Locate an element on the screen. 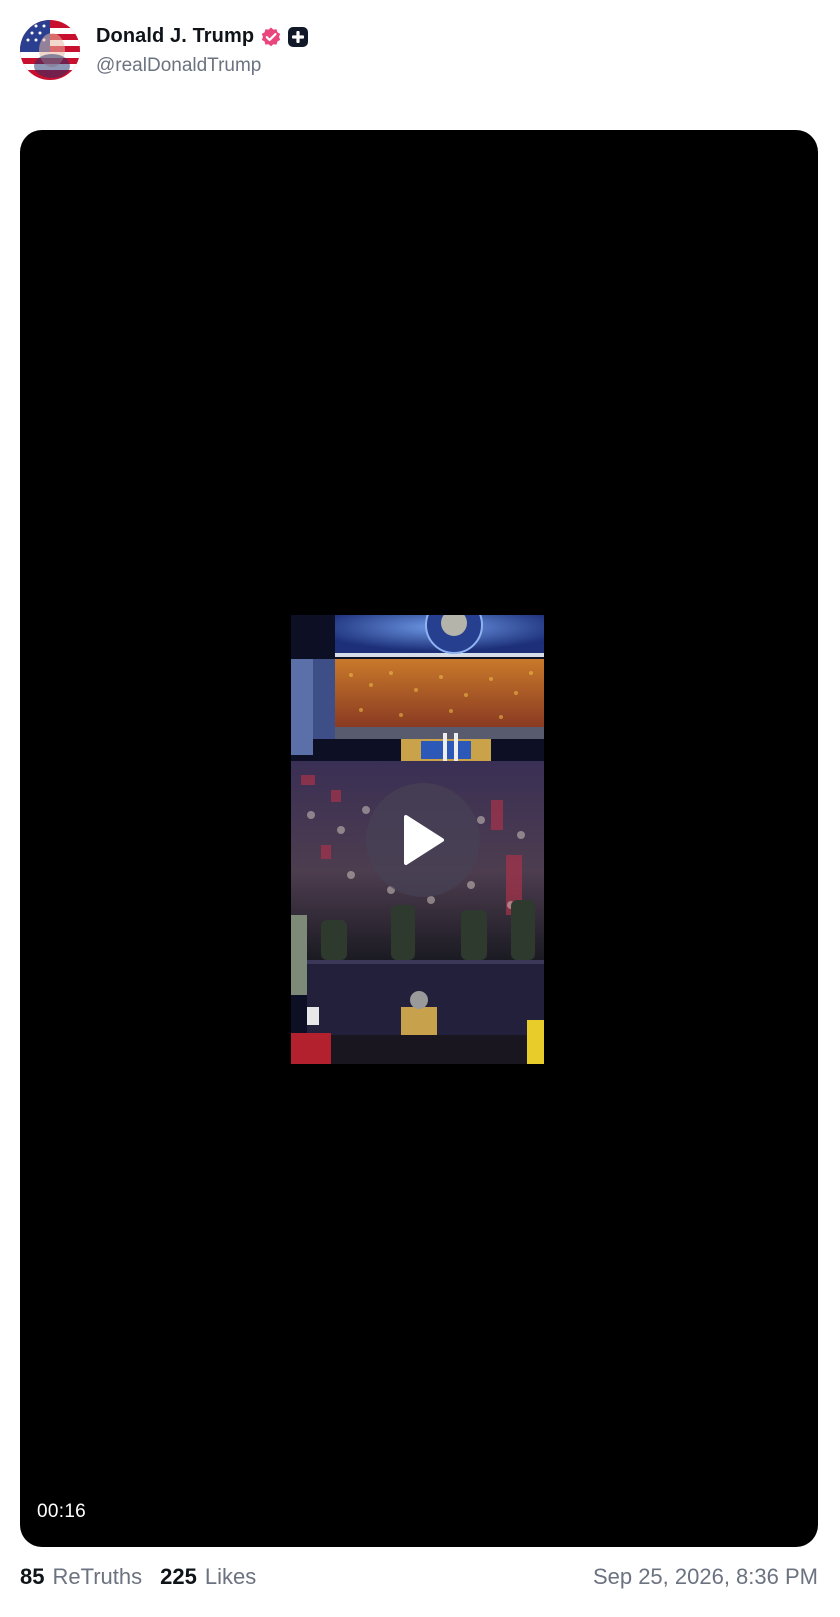 This screenshot has height=1617, width=840. play-button is located at coordinates (423, 840).